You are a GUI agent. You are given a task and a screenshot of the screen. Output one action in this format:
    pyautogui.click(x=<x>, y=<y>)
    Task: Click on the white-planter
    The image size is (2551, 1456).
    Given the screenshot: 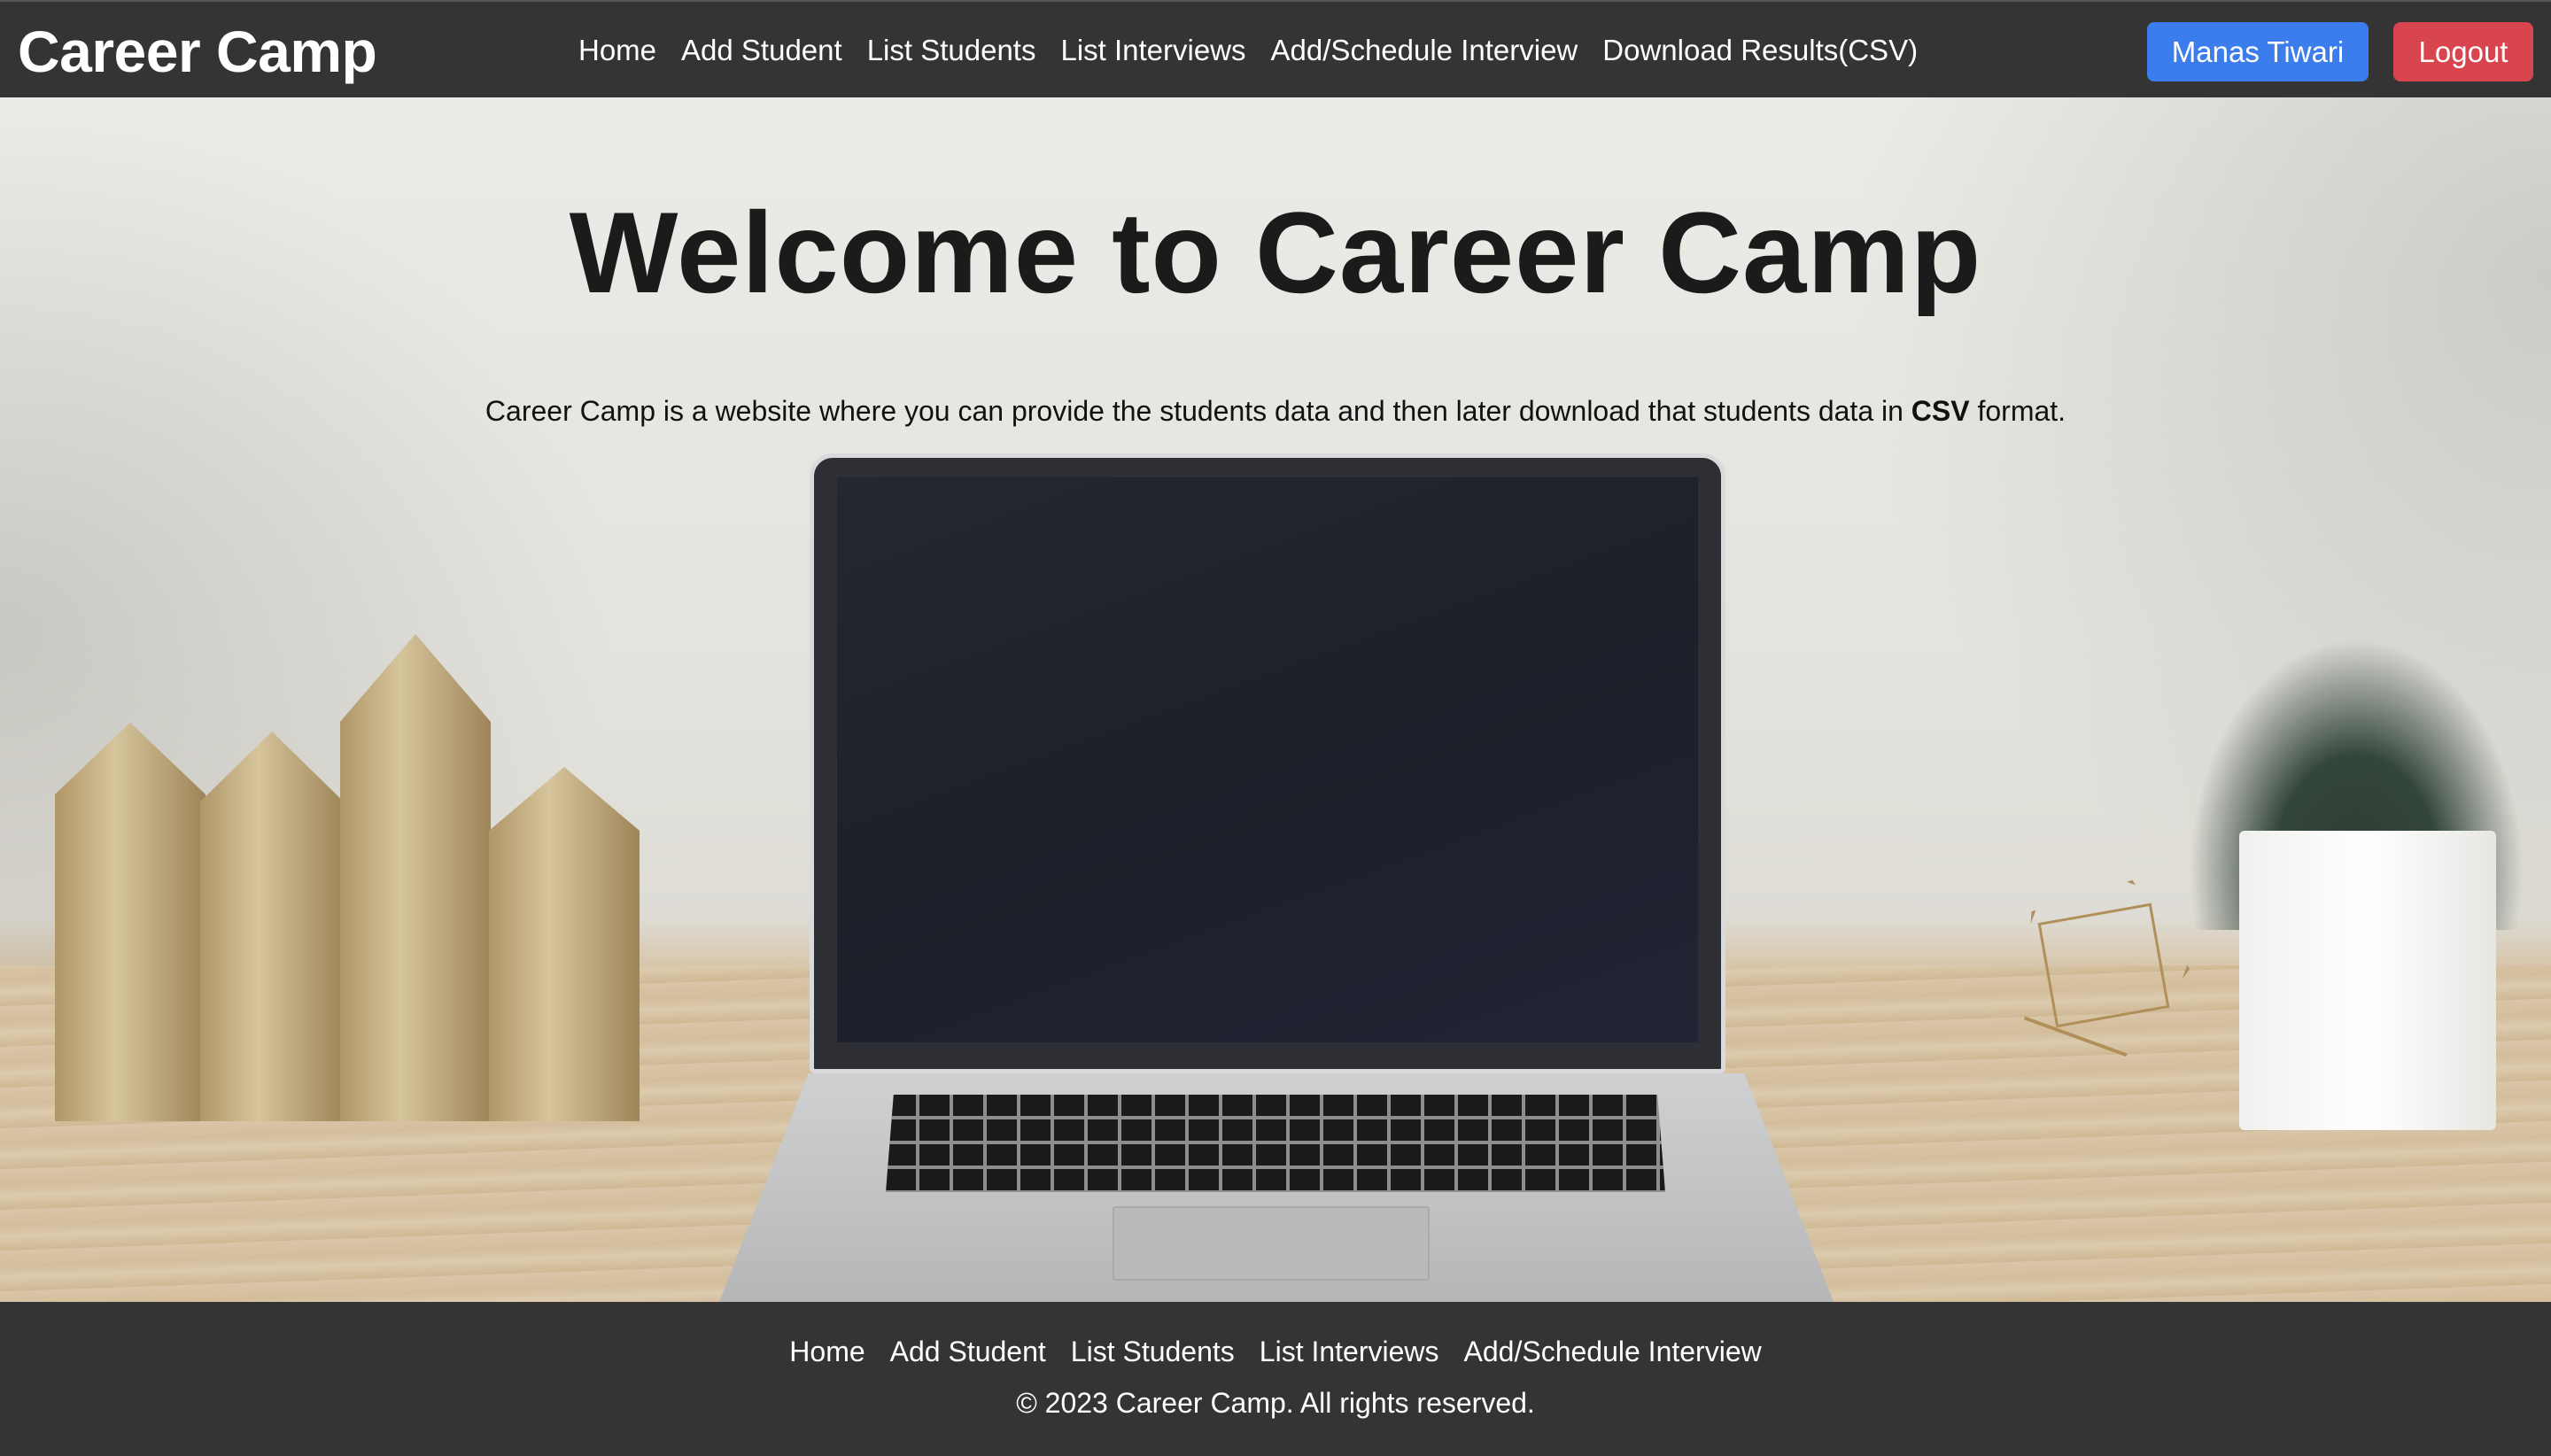 What is the action you would take?
    pyautogui.click(x=2367, y=981)
    